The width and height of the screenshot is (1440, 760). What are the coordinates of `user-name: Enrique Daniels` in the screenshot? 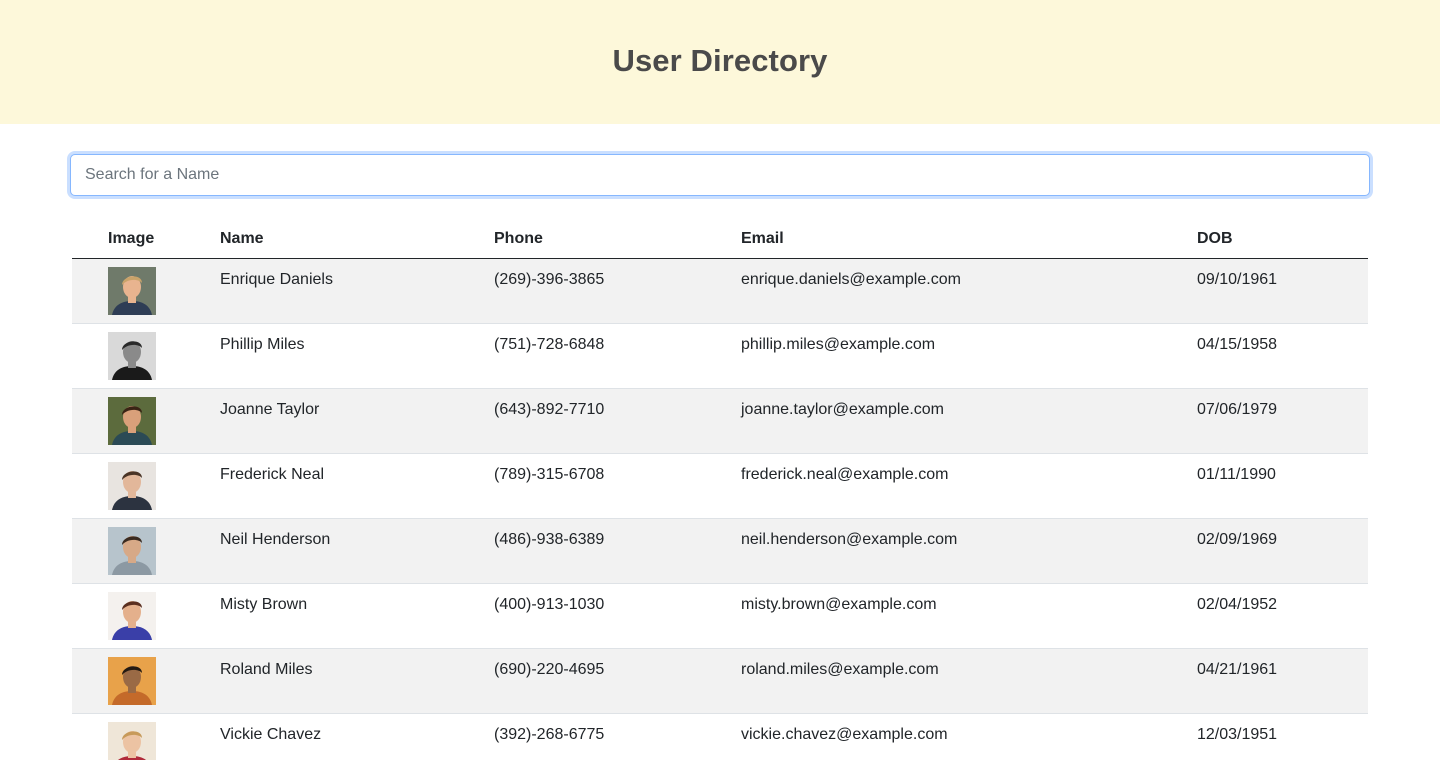 It's located at (276, 279).